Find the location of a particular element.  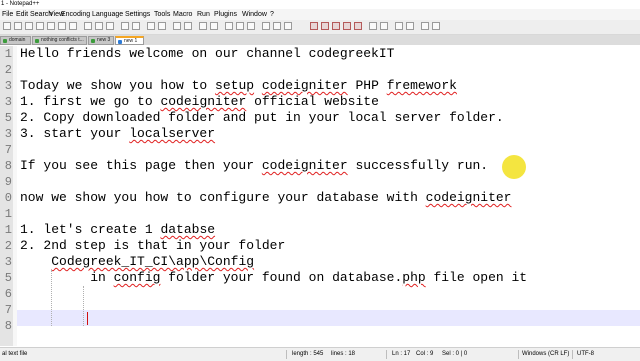

print-icon is located at coordinates (73, 26).